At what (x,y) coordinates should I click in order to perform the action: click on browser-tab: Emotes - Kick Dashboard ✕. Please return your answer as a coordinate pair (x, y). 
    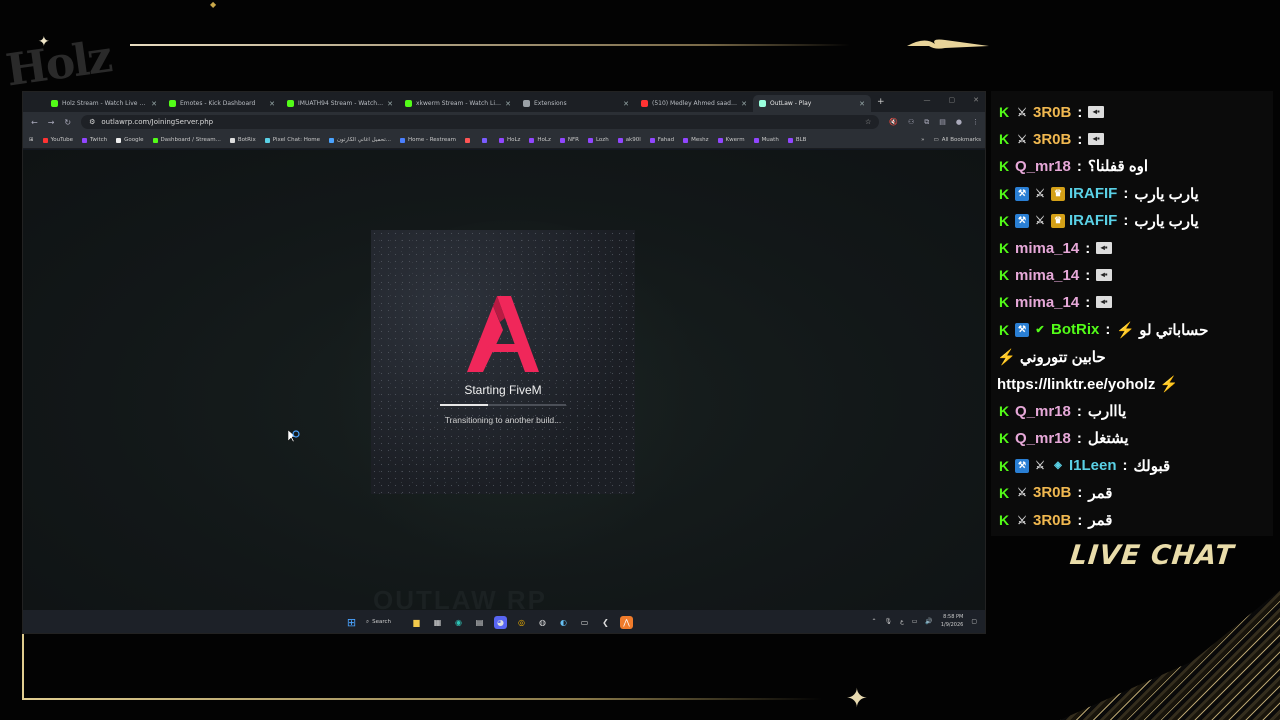
    Looking at the image, I should click on (222, 103).